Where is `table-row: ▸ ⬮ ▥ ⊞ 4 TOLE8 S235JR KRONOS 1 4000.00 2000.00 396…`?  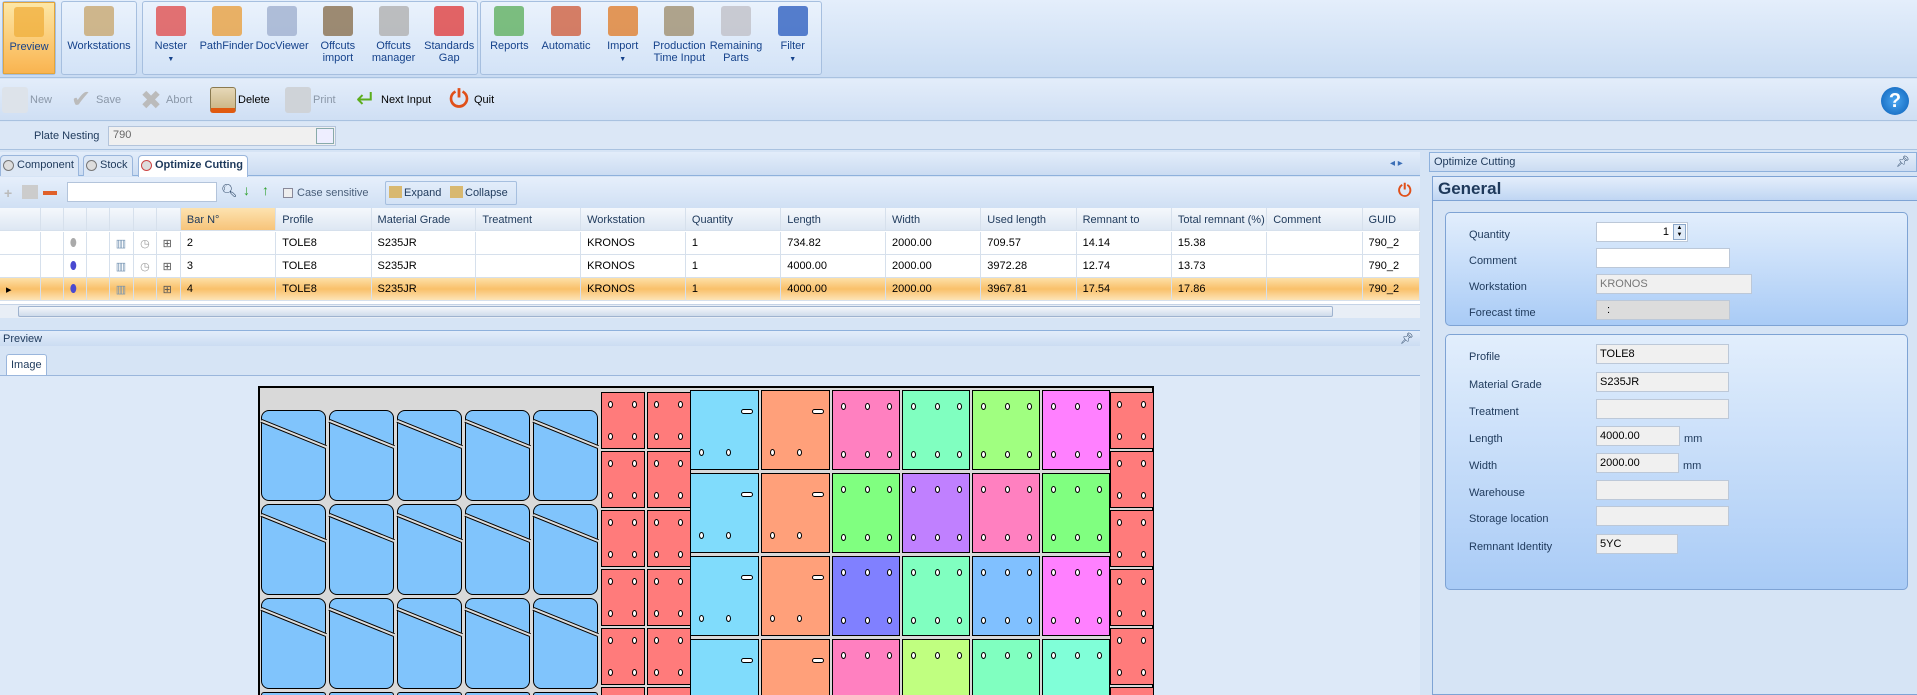
table-row: ▸ ⬮ ▥ ⊞ 4 TOLE8 S235JR KRONOS 1 4000.00 2000.00 396… is located at coordinates (710, 289).